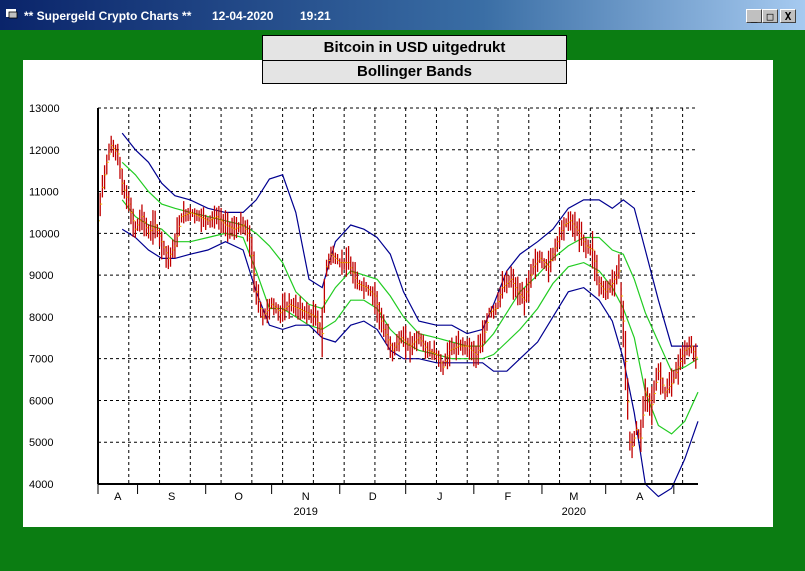  I want to click on x-month-label: J, so click(440, 497).